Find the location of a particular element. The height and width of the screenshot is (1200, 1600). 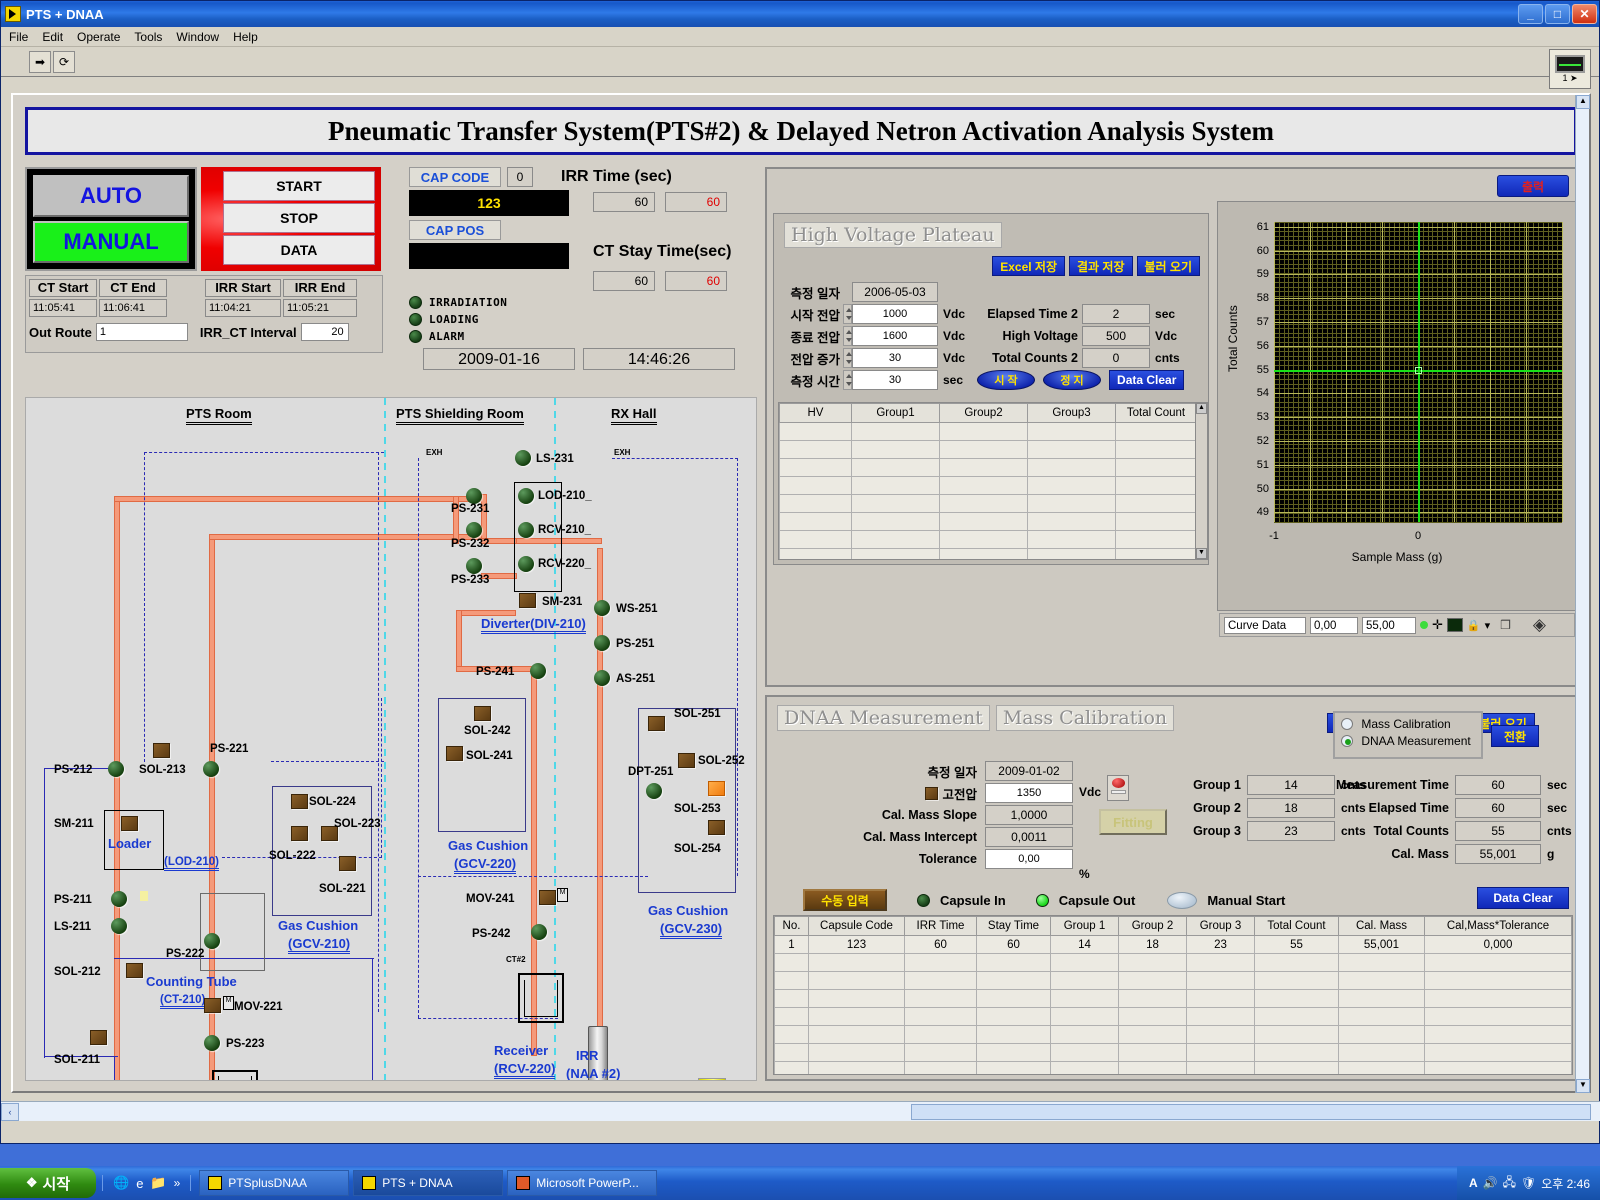

cursor-style-icon is located at coordinates (1454, 625).